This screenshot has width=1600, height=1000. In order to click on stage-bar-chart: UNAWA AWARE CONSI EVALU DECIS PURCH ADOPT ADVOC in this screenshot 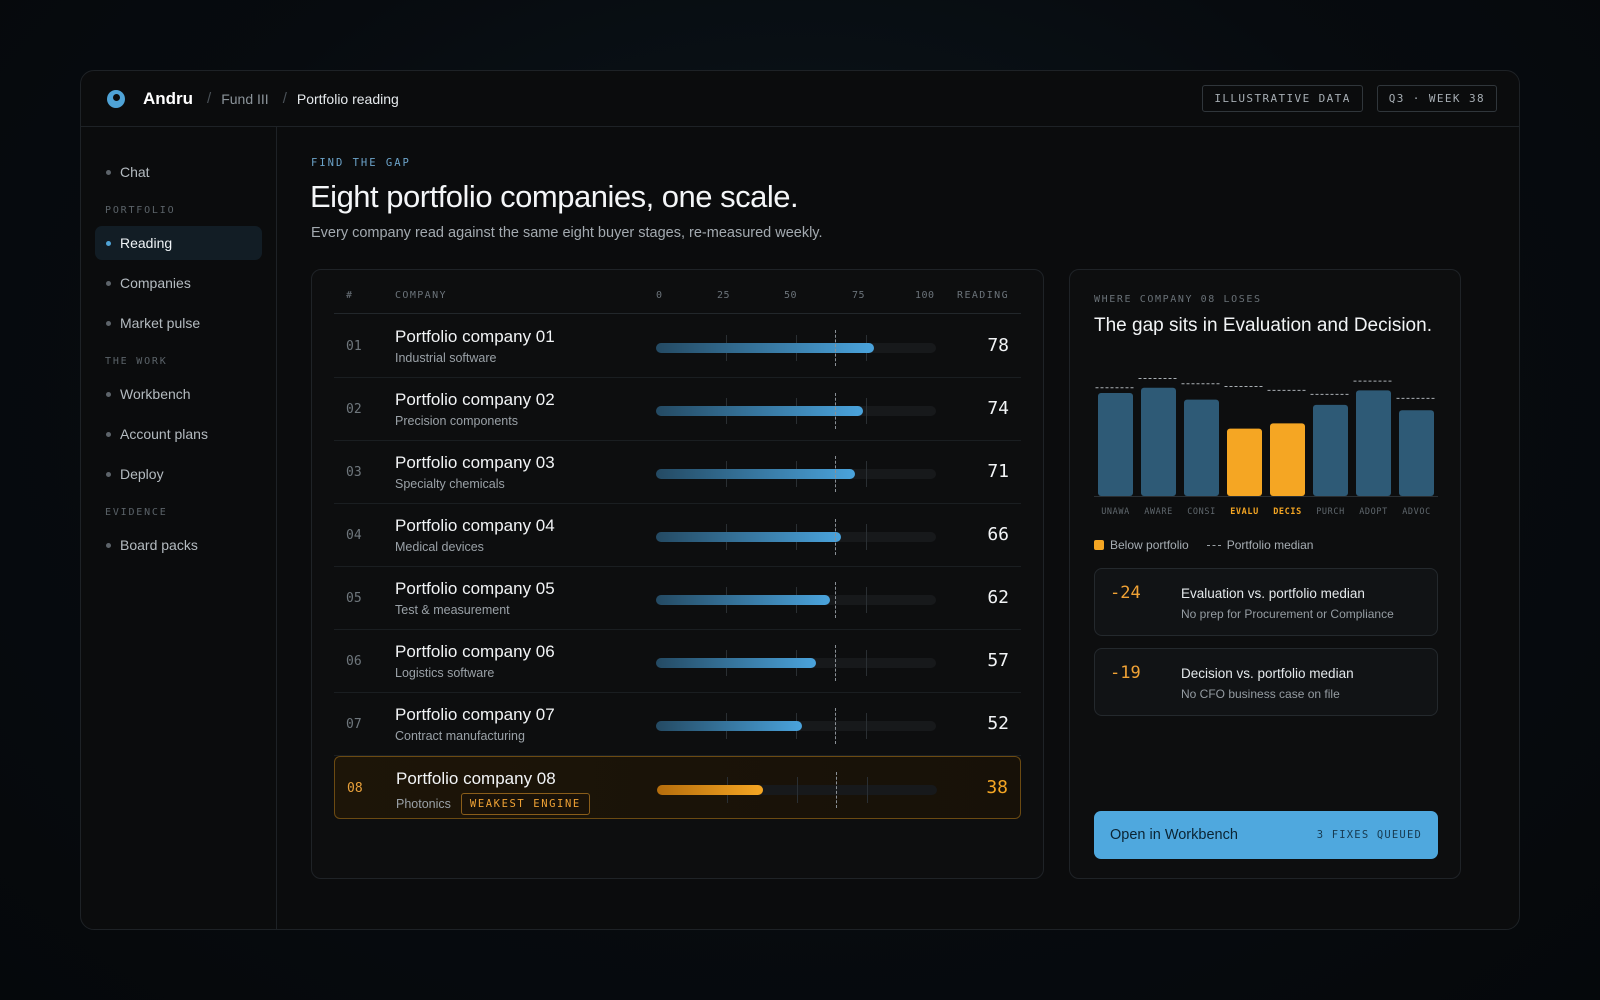, I will do `click(1266, 447)`.